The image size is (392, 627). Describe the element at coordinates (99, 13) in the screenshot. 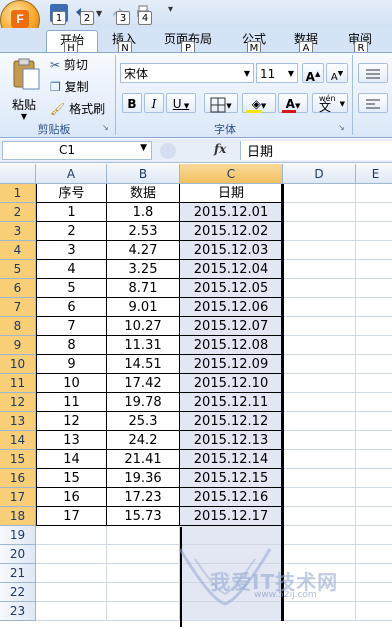

I see `undo-dropdown-icon: ▼` at that location.